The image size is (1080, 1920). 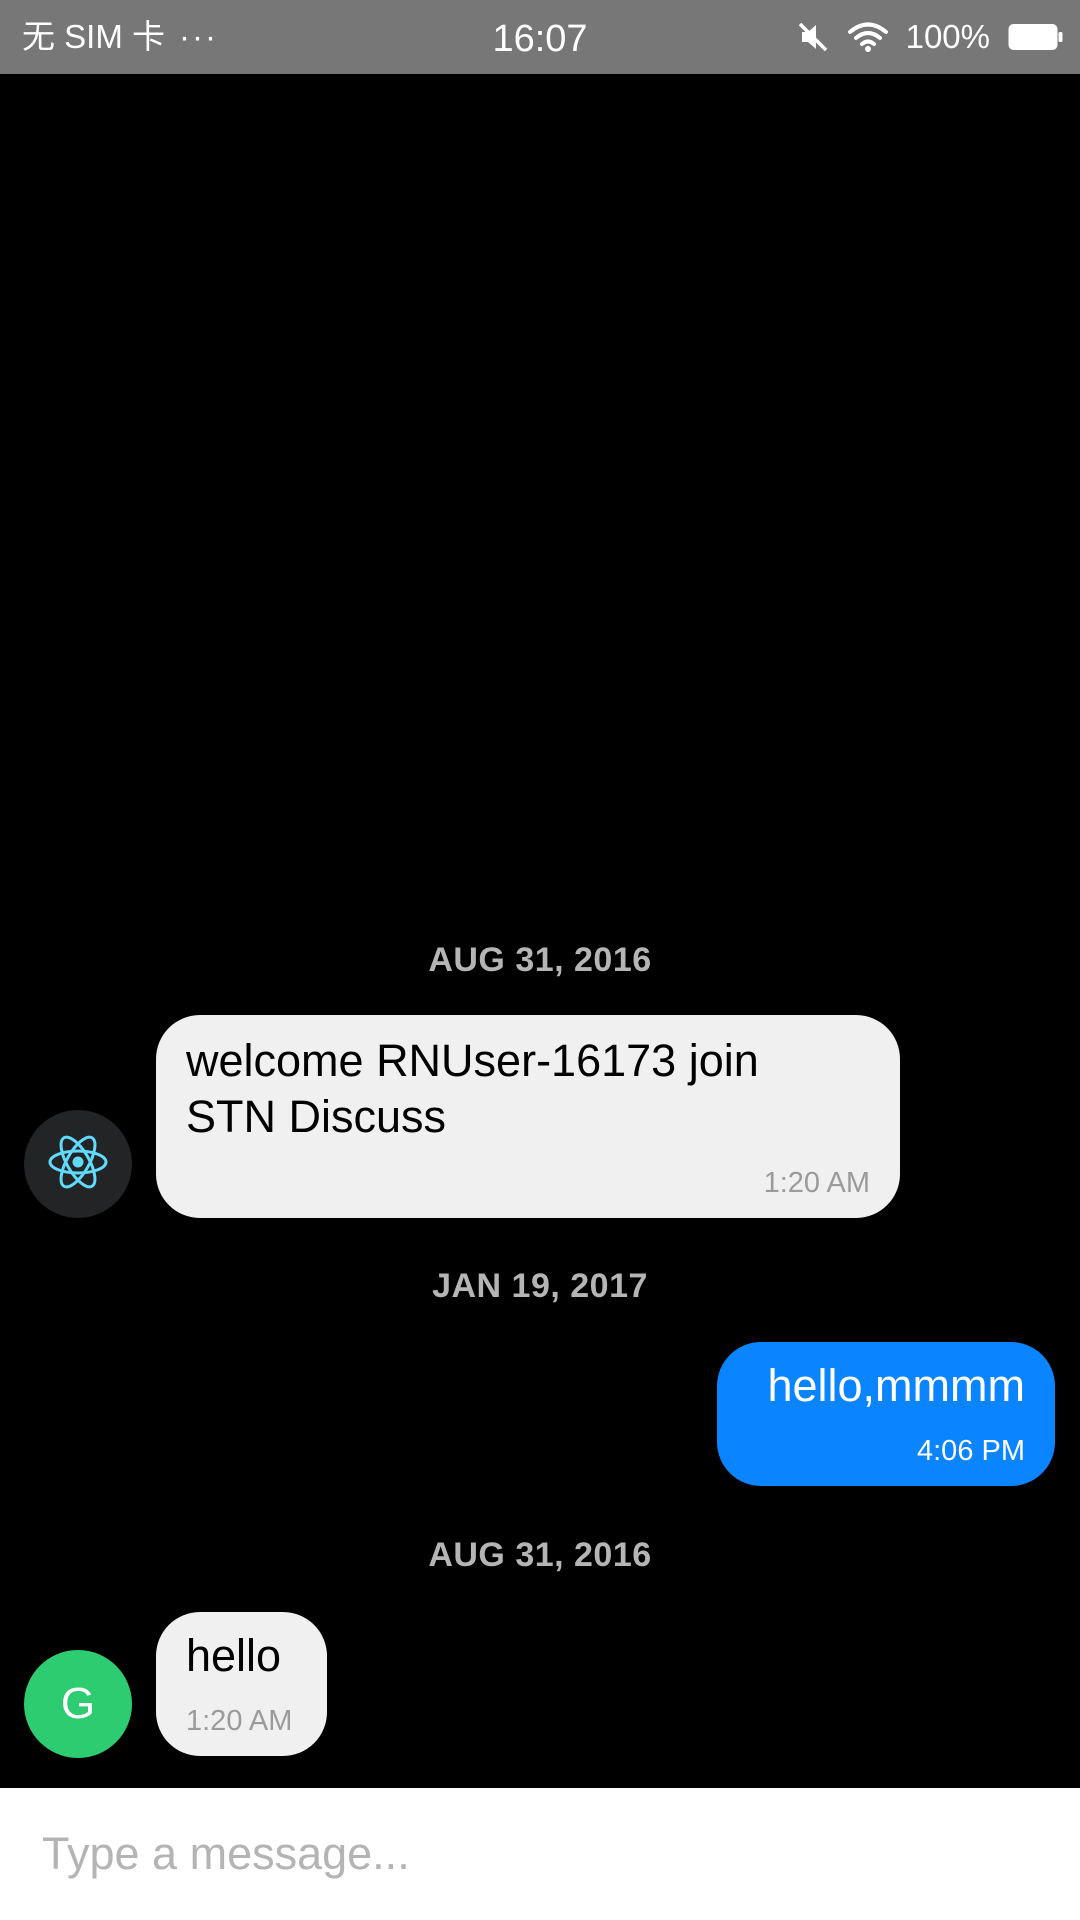 What do you see at coordinates (316, 1116) in the screenshot?
I see `message-text-line: STN Discuss` at bounding box center [316, 1116].